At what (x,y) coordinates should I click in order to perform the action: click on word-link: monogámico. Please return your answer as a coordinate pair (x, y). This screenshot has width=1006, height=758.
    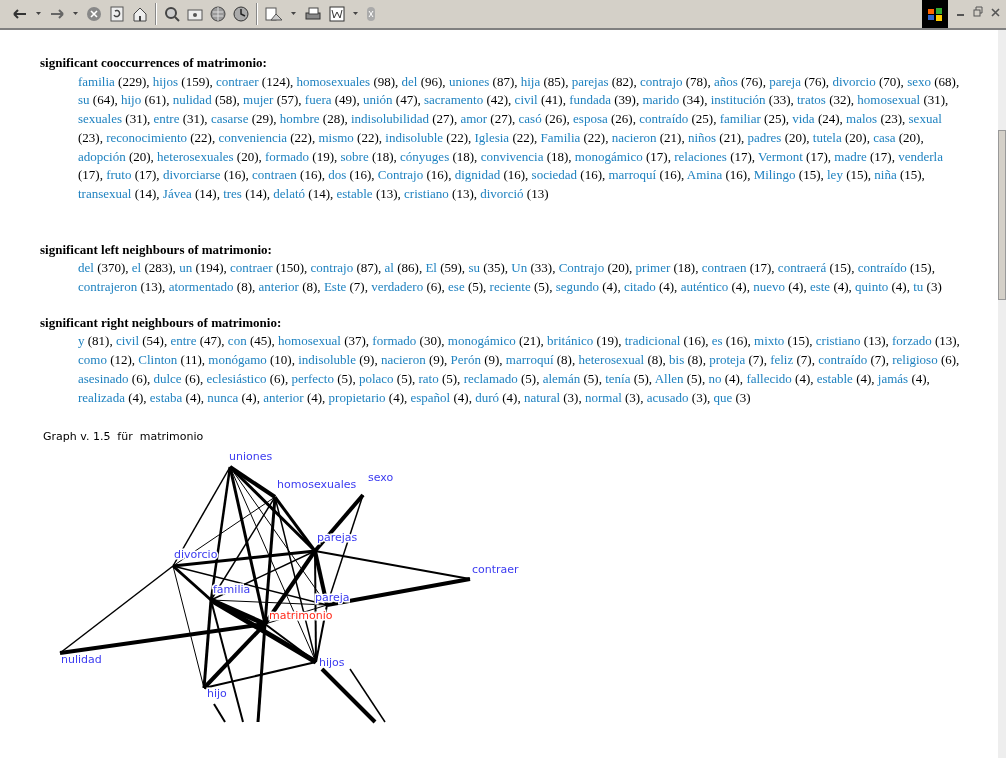
    Looking at the image, I should click on (481, 341).